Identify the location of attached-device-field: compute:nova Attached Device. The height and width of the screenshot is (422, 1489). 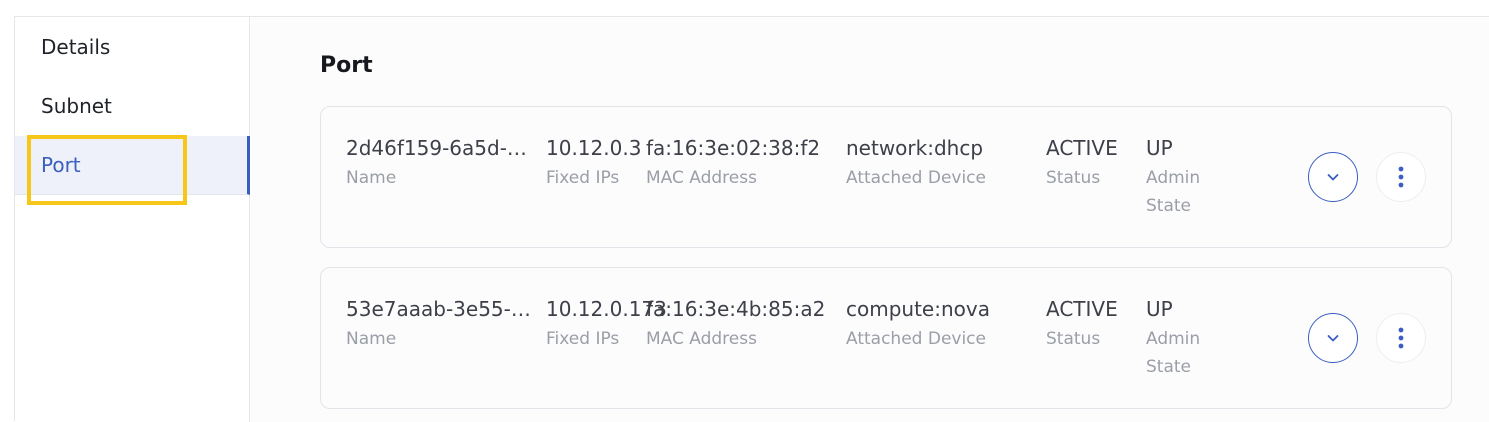
(918, 324).